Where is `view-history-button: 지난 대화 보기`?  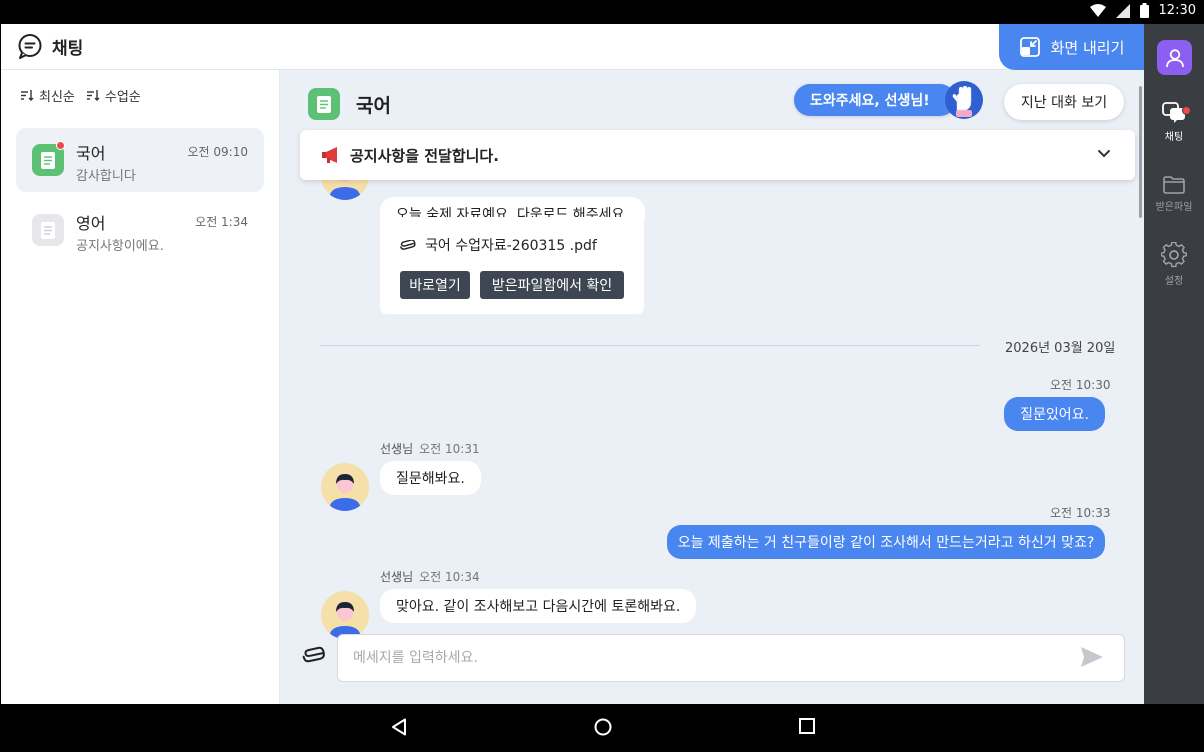 view-history-button: 지난 대화 보기 is located at coordinates (1064, 102).